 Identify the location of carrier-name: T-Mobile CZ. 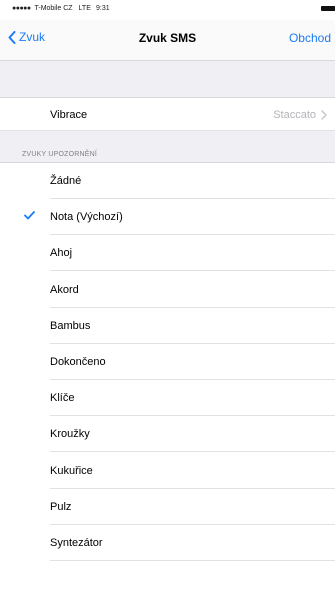
(53, 8).